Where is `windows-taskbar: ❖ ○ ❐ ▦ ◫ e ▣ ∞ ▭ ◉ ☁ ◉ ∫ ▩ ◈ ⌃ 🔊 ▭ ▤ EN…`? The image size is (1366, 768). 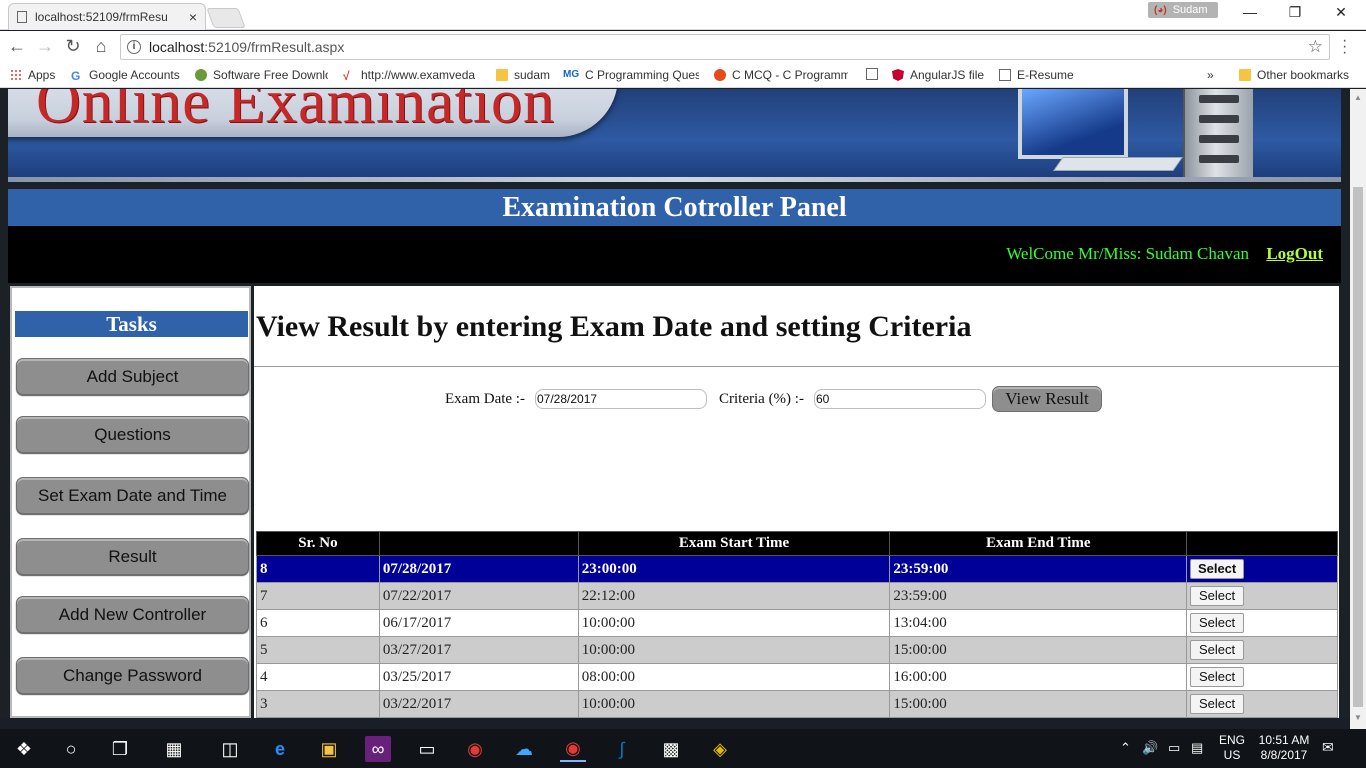 windows-taskbar: ❖ ○ ❐ ▦ ◫ e ▣ ∞ ▭ ◉ ☁ ◉ ∫ ▩ ◈ ⌃ 🔊 ▭ ▤ EN… is located at coordinates (683, 748).